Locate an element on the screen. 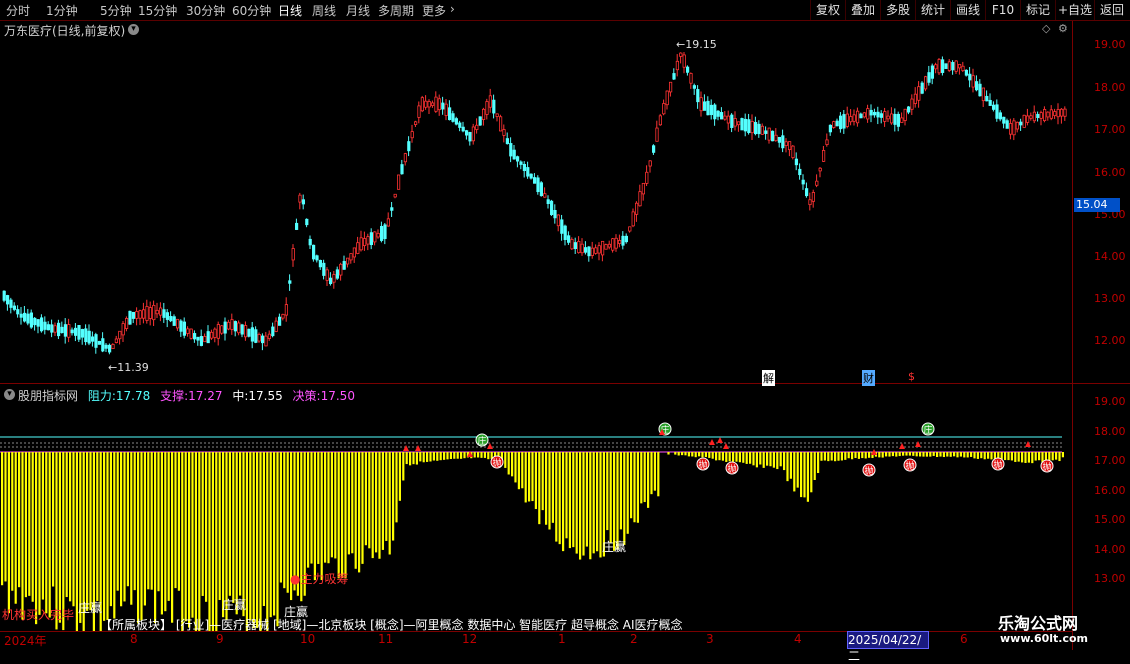 Image resolution: width=1130 pixels, height=664 pixels. y-tick-main: 12.00 is located at coordinates (1110, 340).